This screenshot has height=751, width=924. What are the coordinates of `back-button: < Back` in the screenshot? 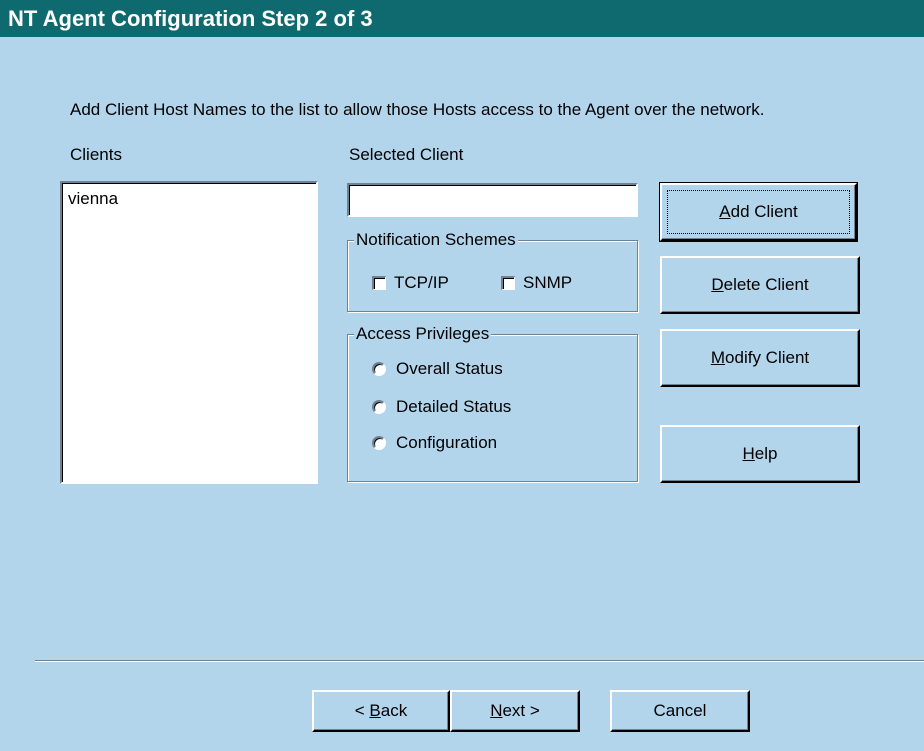 It's located at (381, 711).